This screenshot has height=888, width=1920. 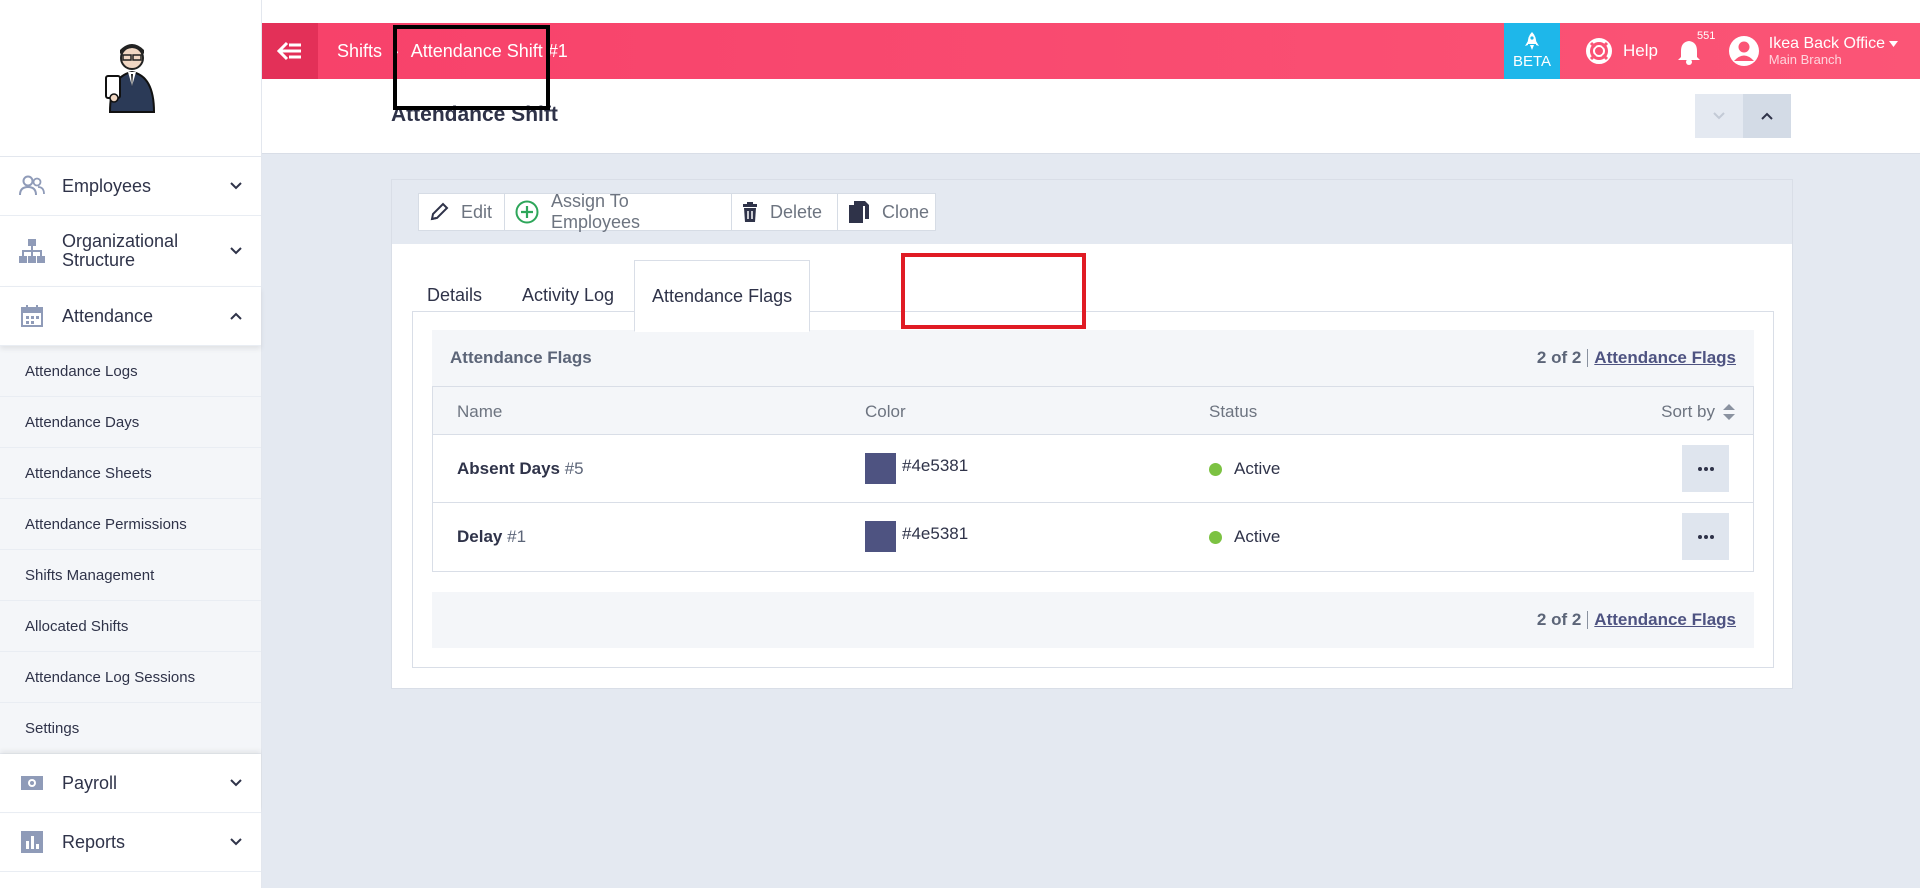 I want to click on panel-toggle-group, so click(x=1743, y=116).